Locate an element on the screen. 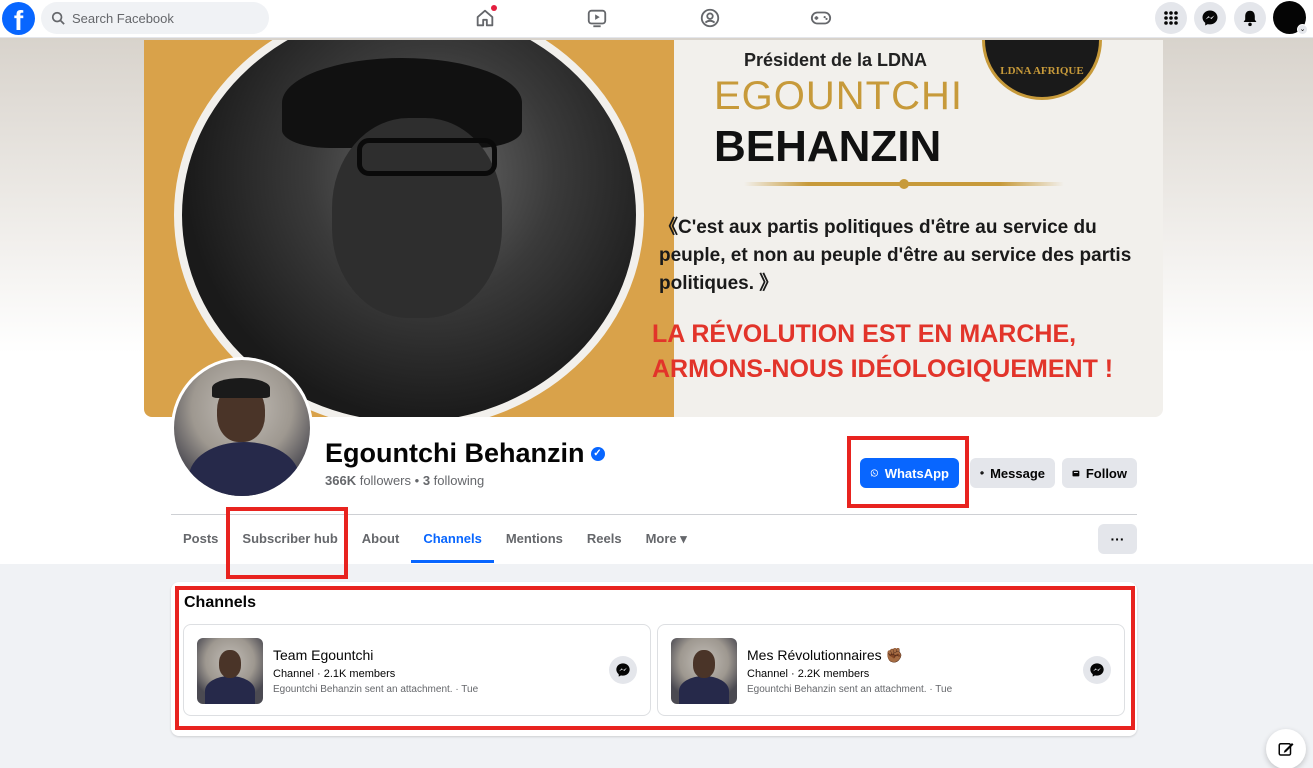  search-icon is located at coordinates (58, 18).